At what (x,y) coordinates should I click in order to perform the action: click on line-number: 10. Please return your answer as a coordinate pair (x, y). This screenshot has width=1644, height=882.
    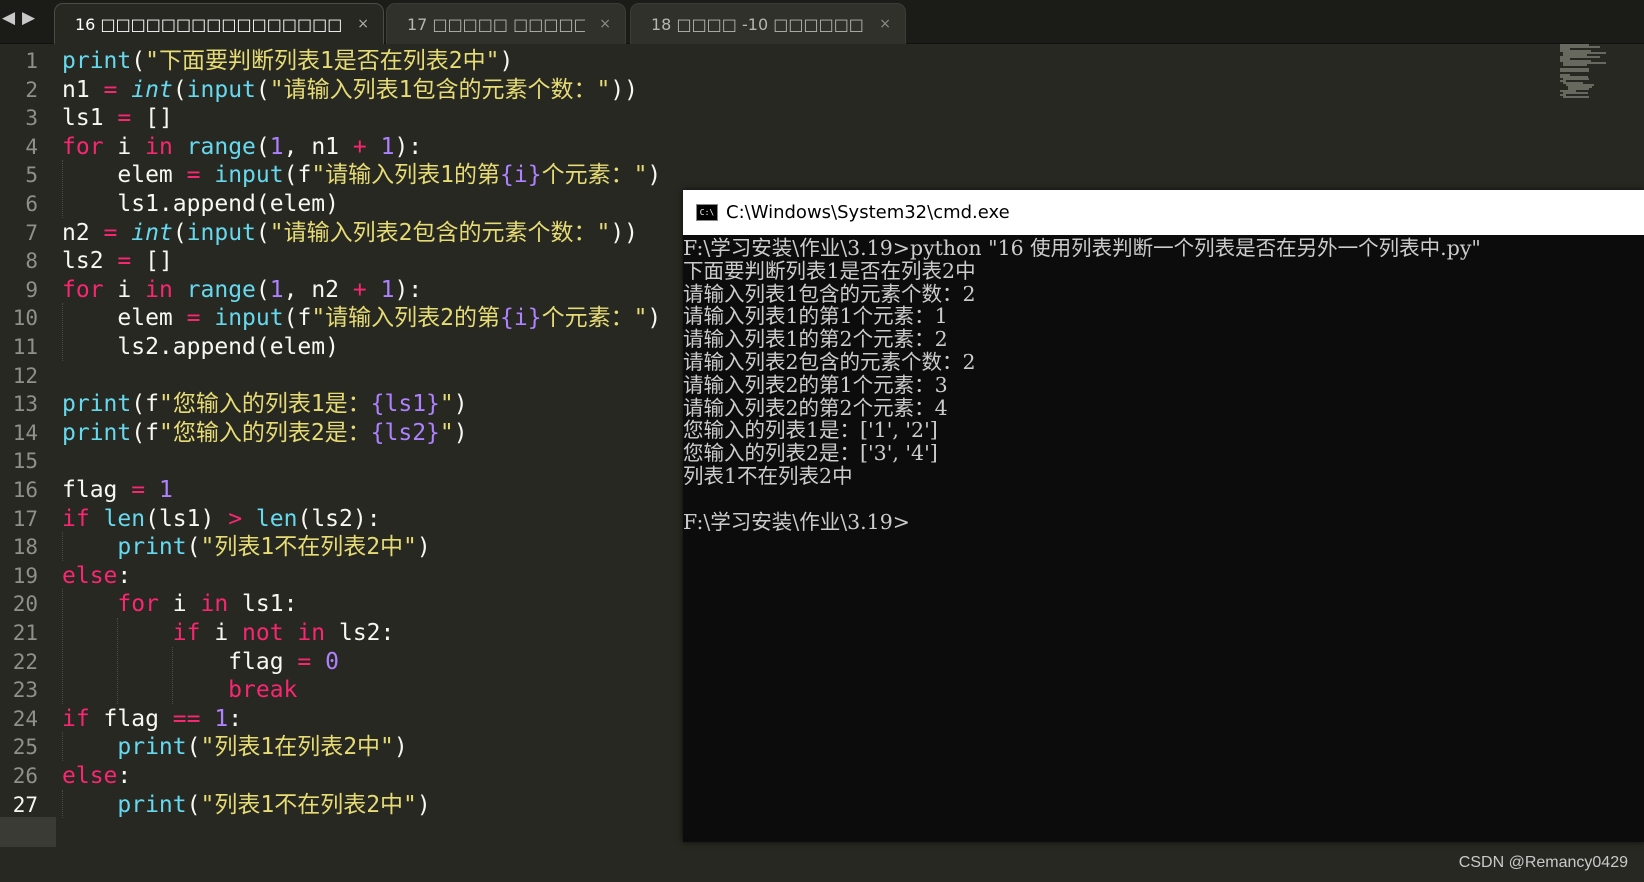
    Looking at the image, I should click on (25, 318).